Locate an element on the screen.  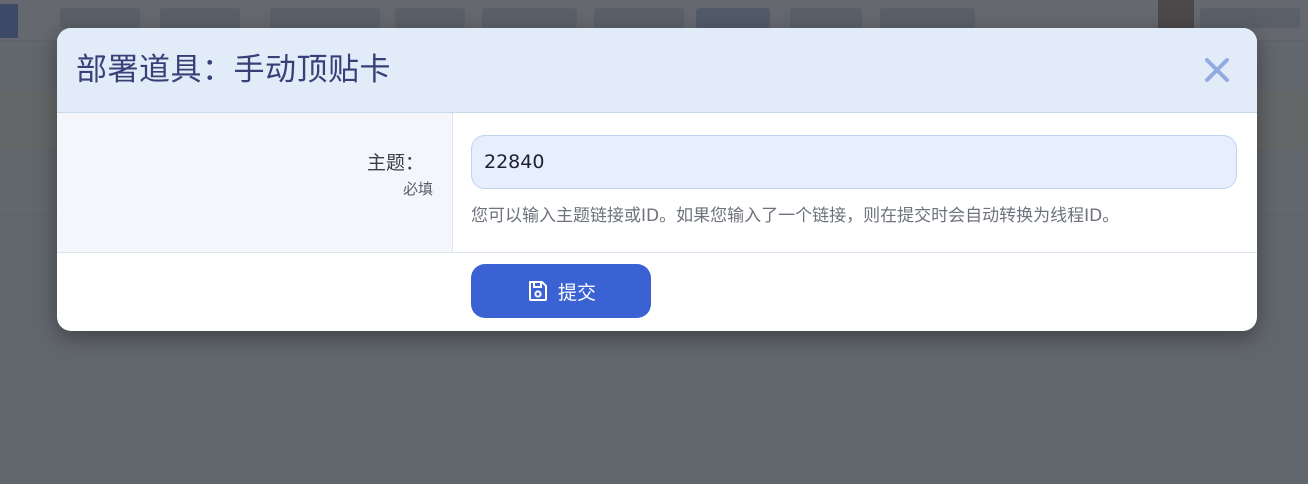
submit-button: 提交 is located at coordinates (561, 291).